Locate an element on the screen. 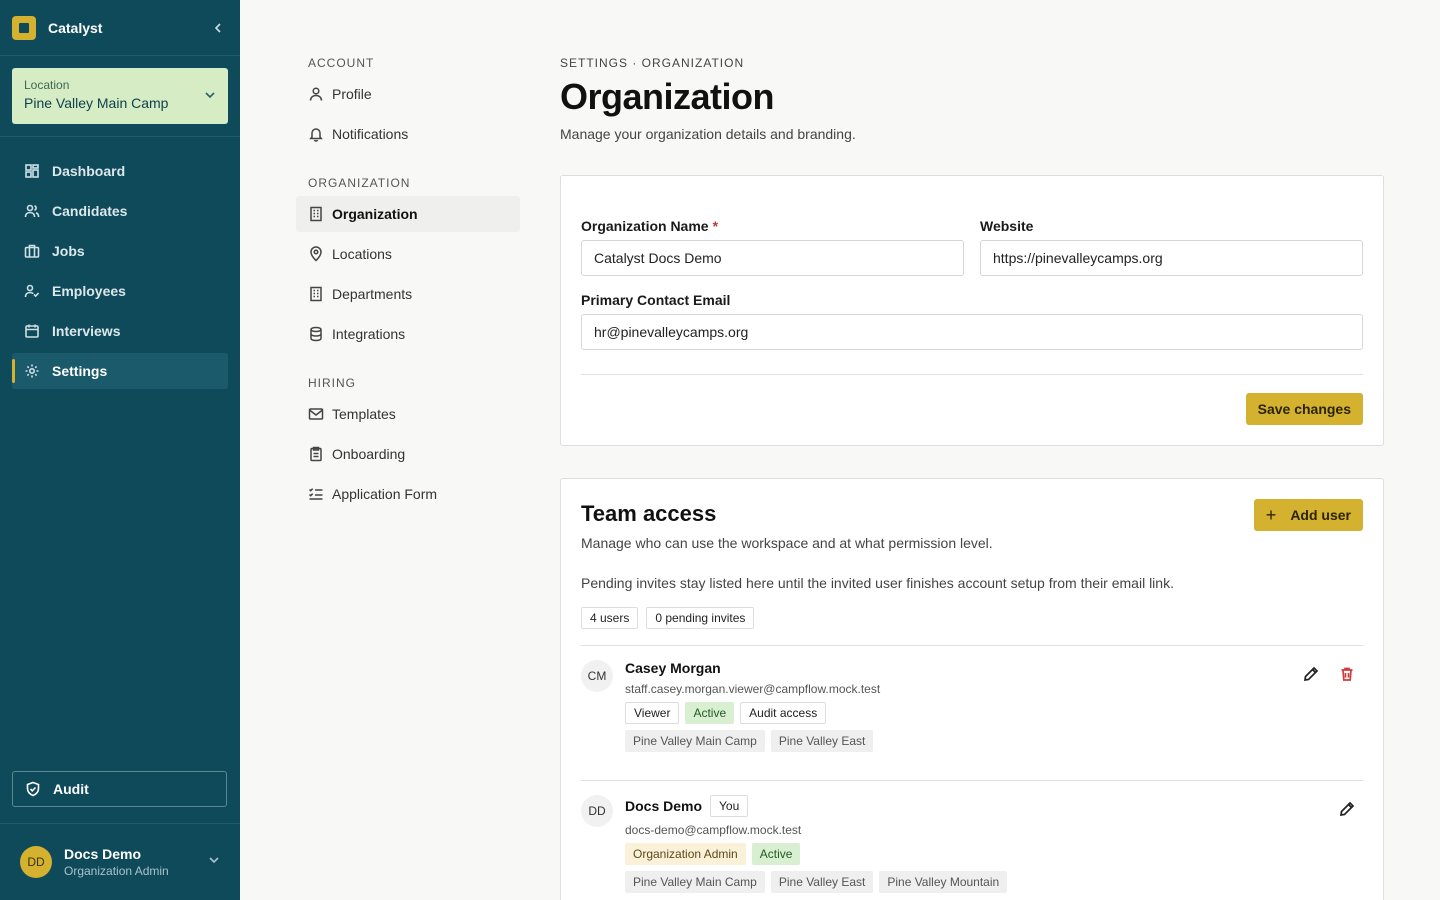 This screenshot has width=1440, height=900. clipboard-icon is located at coordinates (316, 454).